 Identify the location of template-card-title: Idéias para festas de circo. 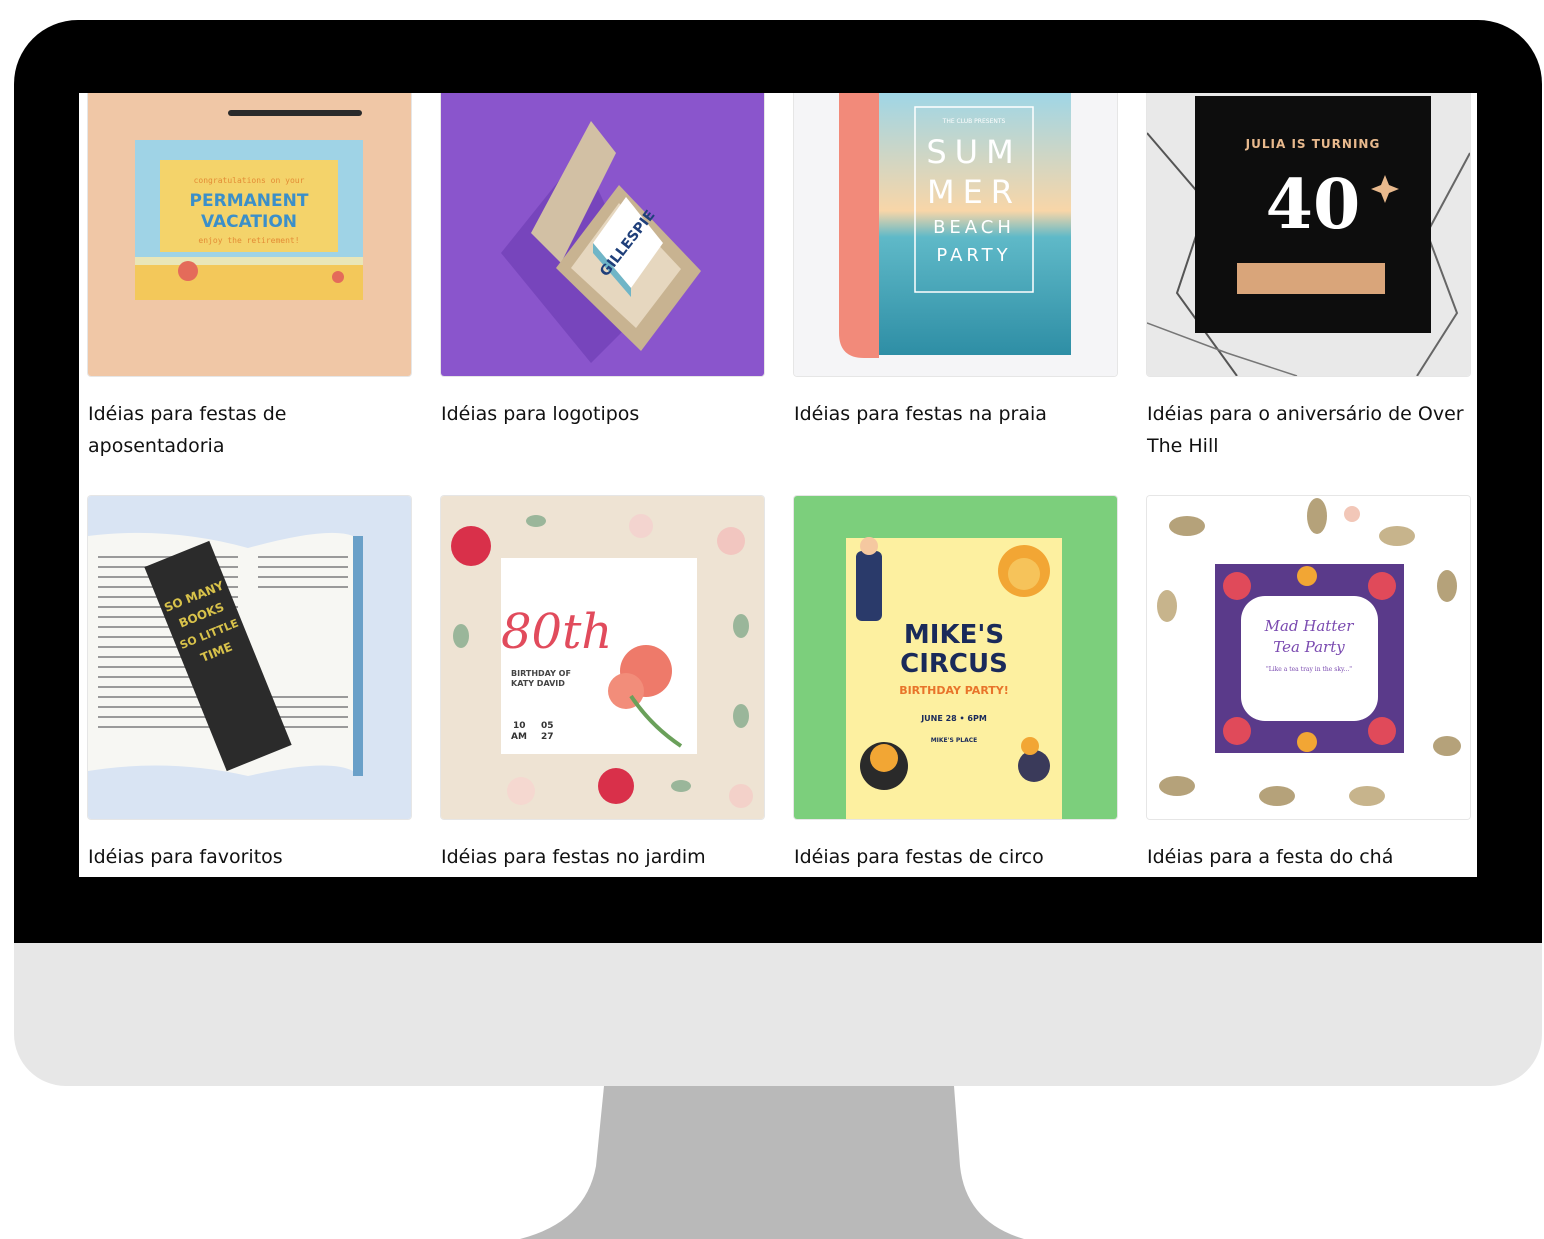
(959, 857).